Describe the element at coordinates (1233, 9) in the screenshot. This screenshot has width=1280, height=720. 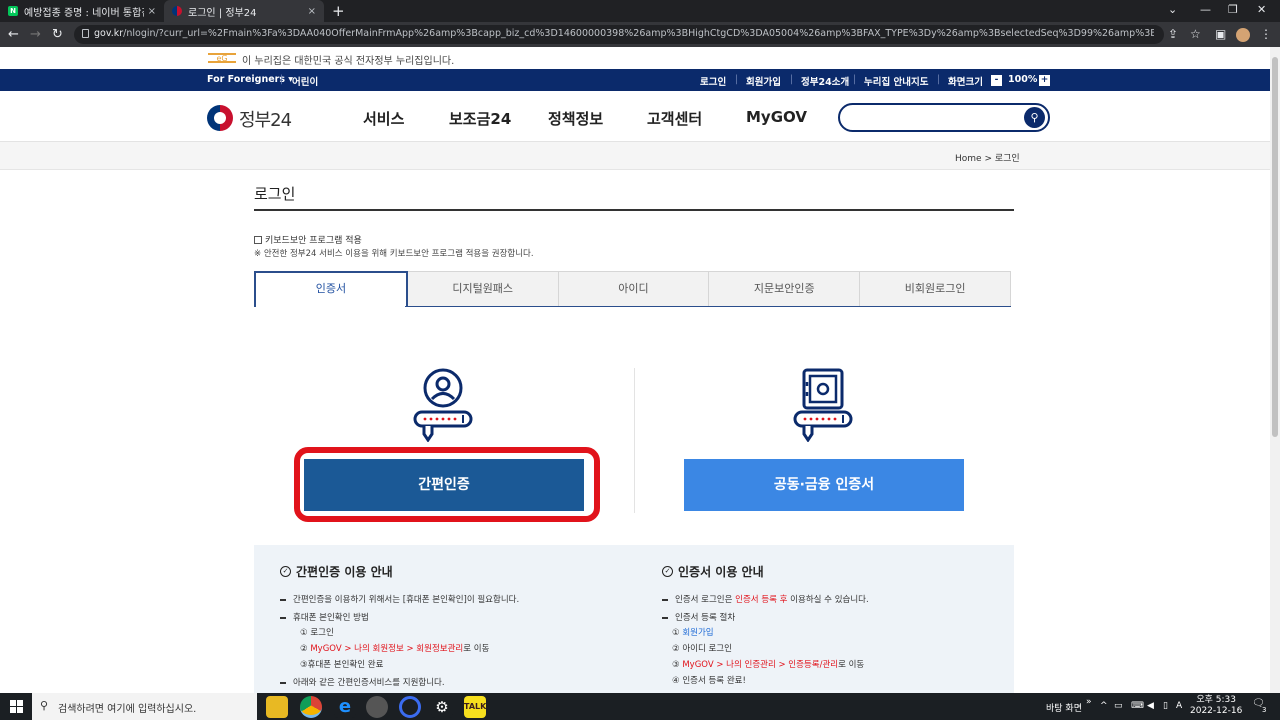
I see `restore-icon: ❐` at that location.